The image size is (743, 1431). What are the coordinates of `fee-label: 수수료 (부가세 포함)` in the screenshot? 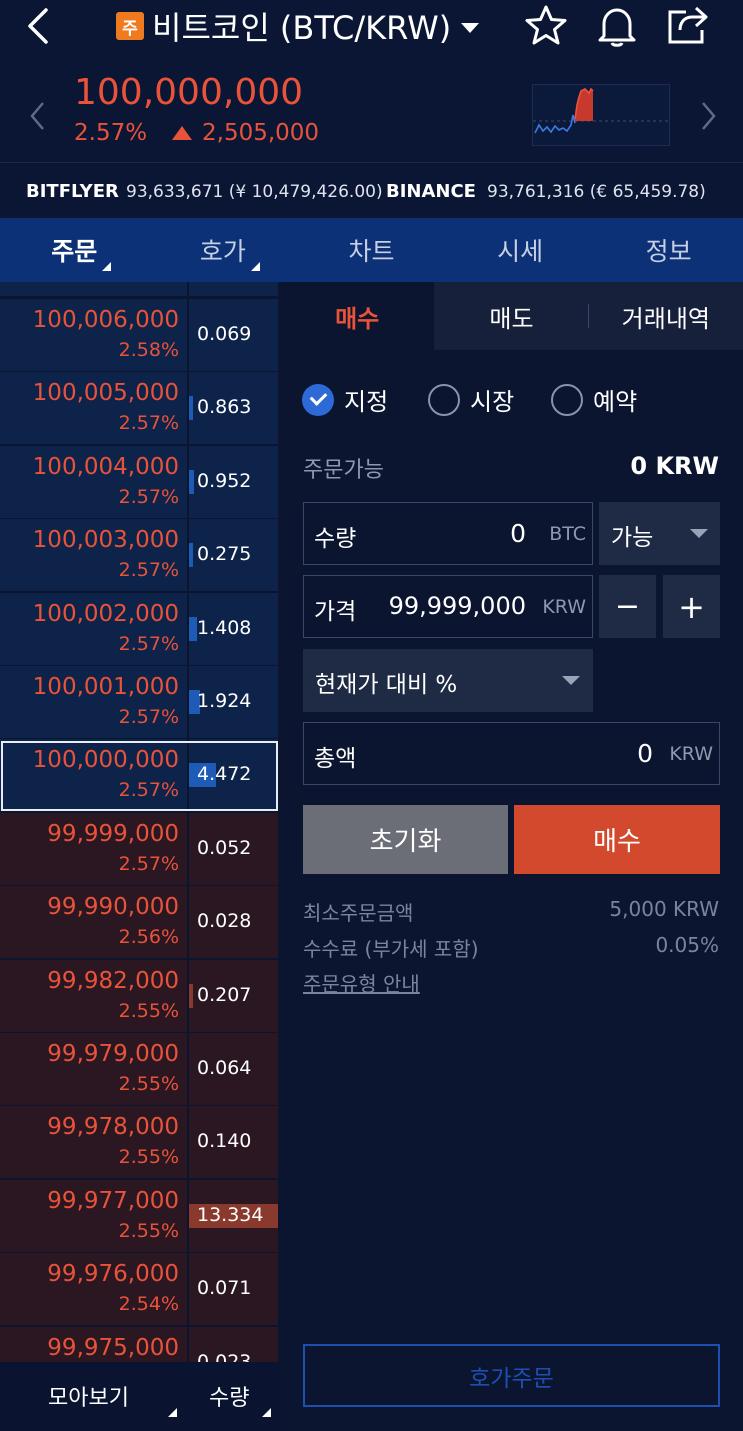 It's located at (391, 949).